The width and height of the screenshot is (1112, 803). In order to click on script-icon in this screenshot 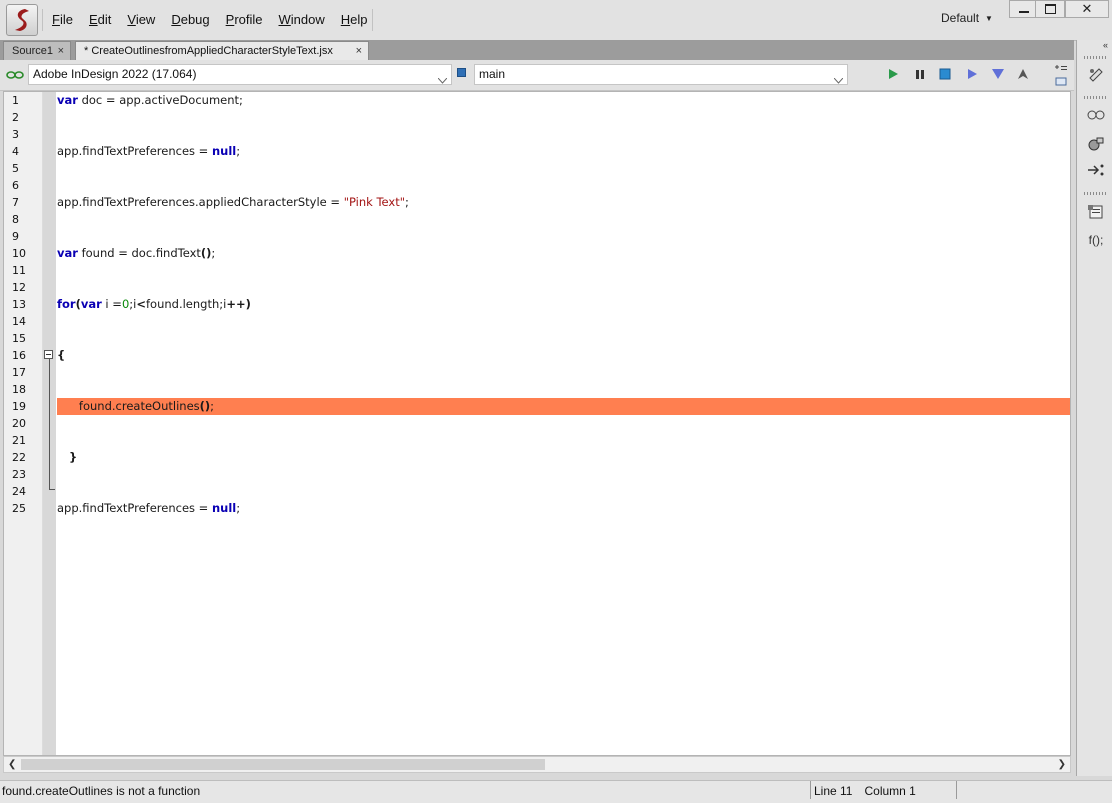, I will do `click(1096, 213)`.